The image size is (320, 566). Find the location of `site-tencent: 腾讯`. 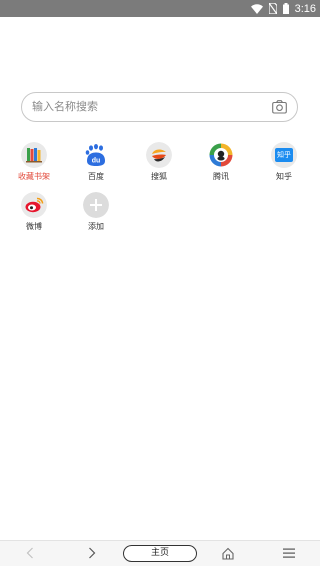

site-tencent: 腾讯 is located at coordinates (221, 162).